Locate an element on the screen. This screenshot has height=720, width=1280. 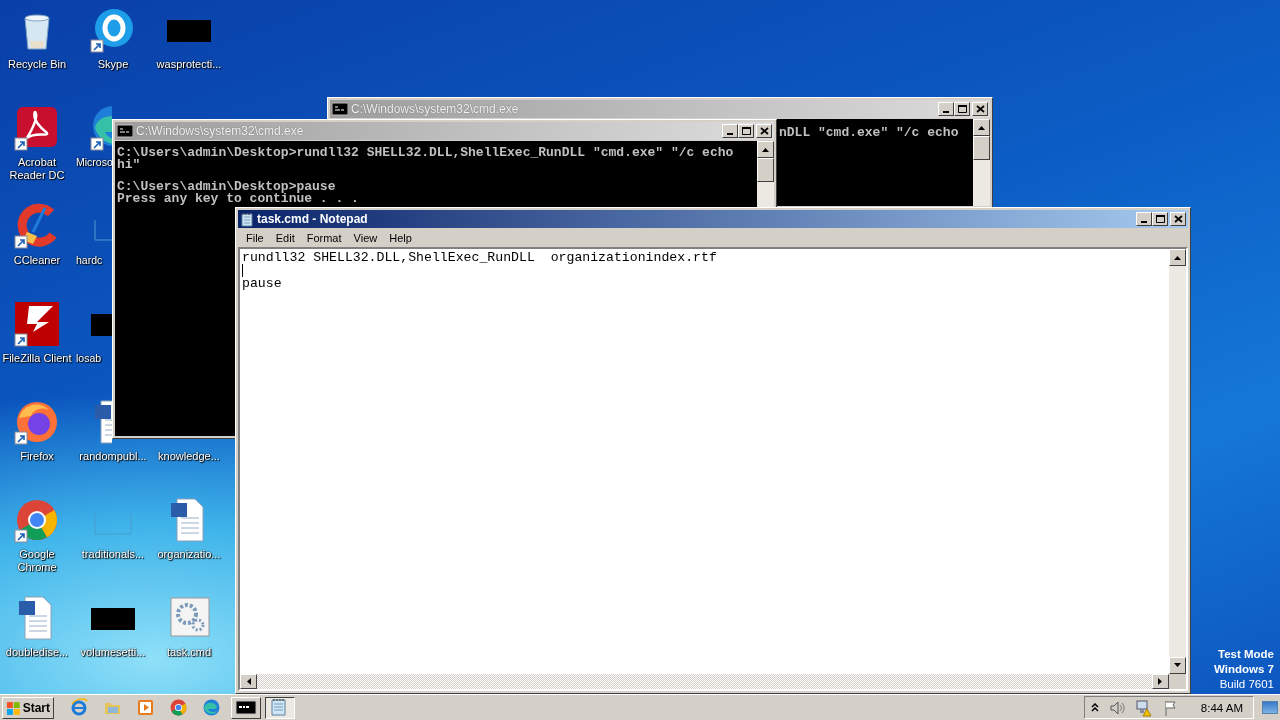
tray-button is located at coordinates (1094, 707).